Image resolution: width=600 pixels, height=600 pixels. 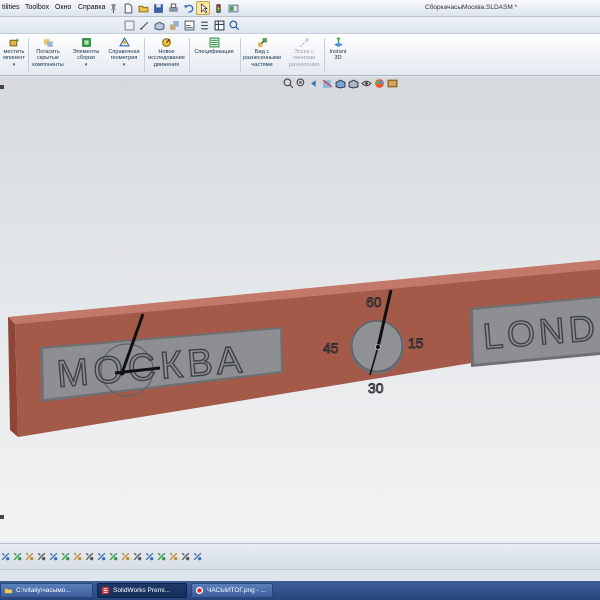 I want to click on mirror-icon, so click(x=113, y=556).